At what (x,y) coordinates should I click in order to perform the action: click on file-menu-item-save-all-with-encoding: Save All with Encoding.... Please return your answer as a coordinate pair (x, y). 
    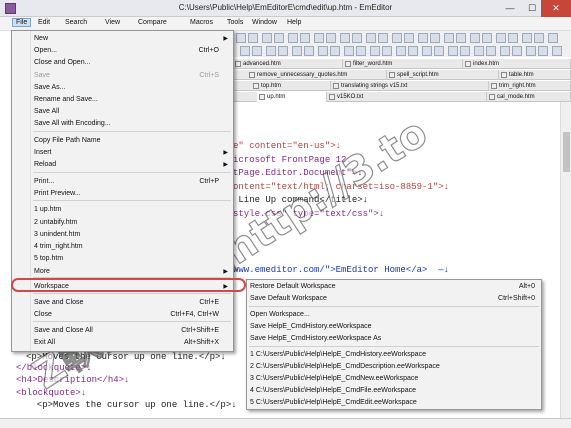
    Looking at the image, I should click on (122, 124).